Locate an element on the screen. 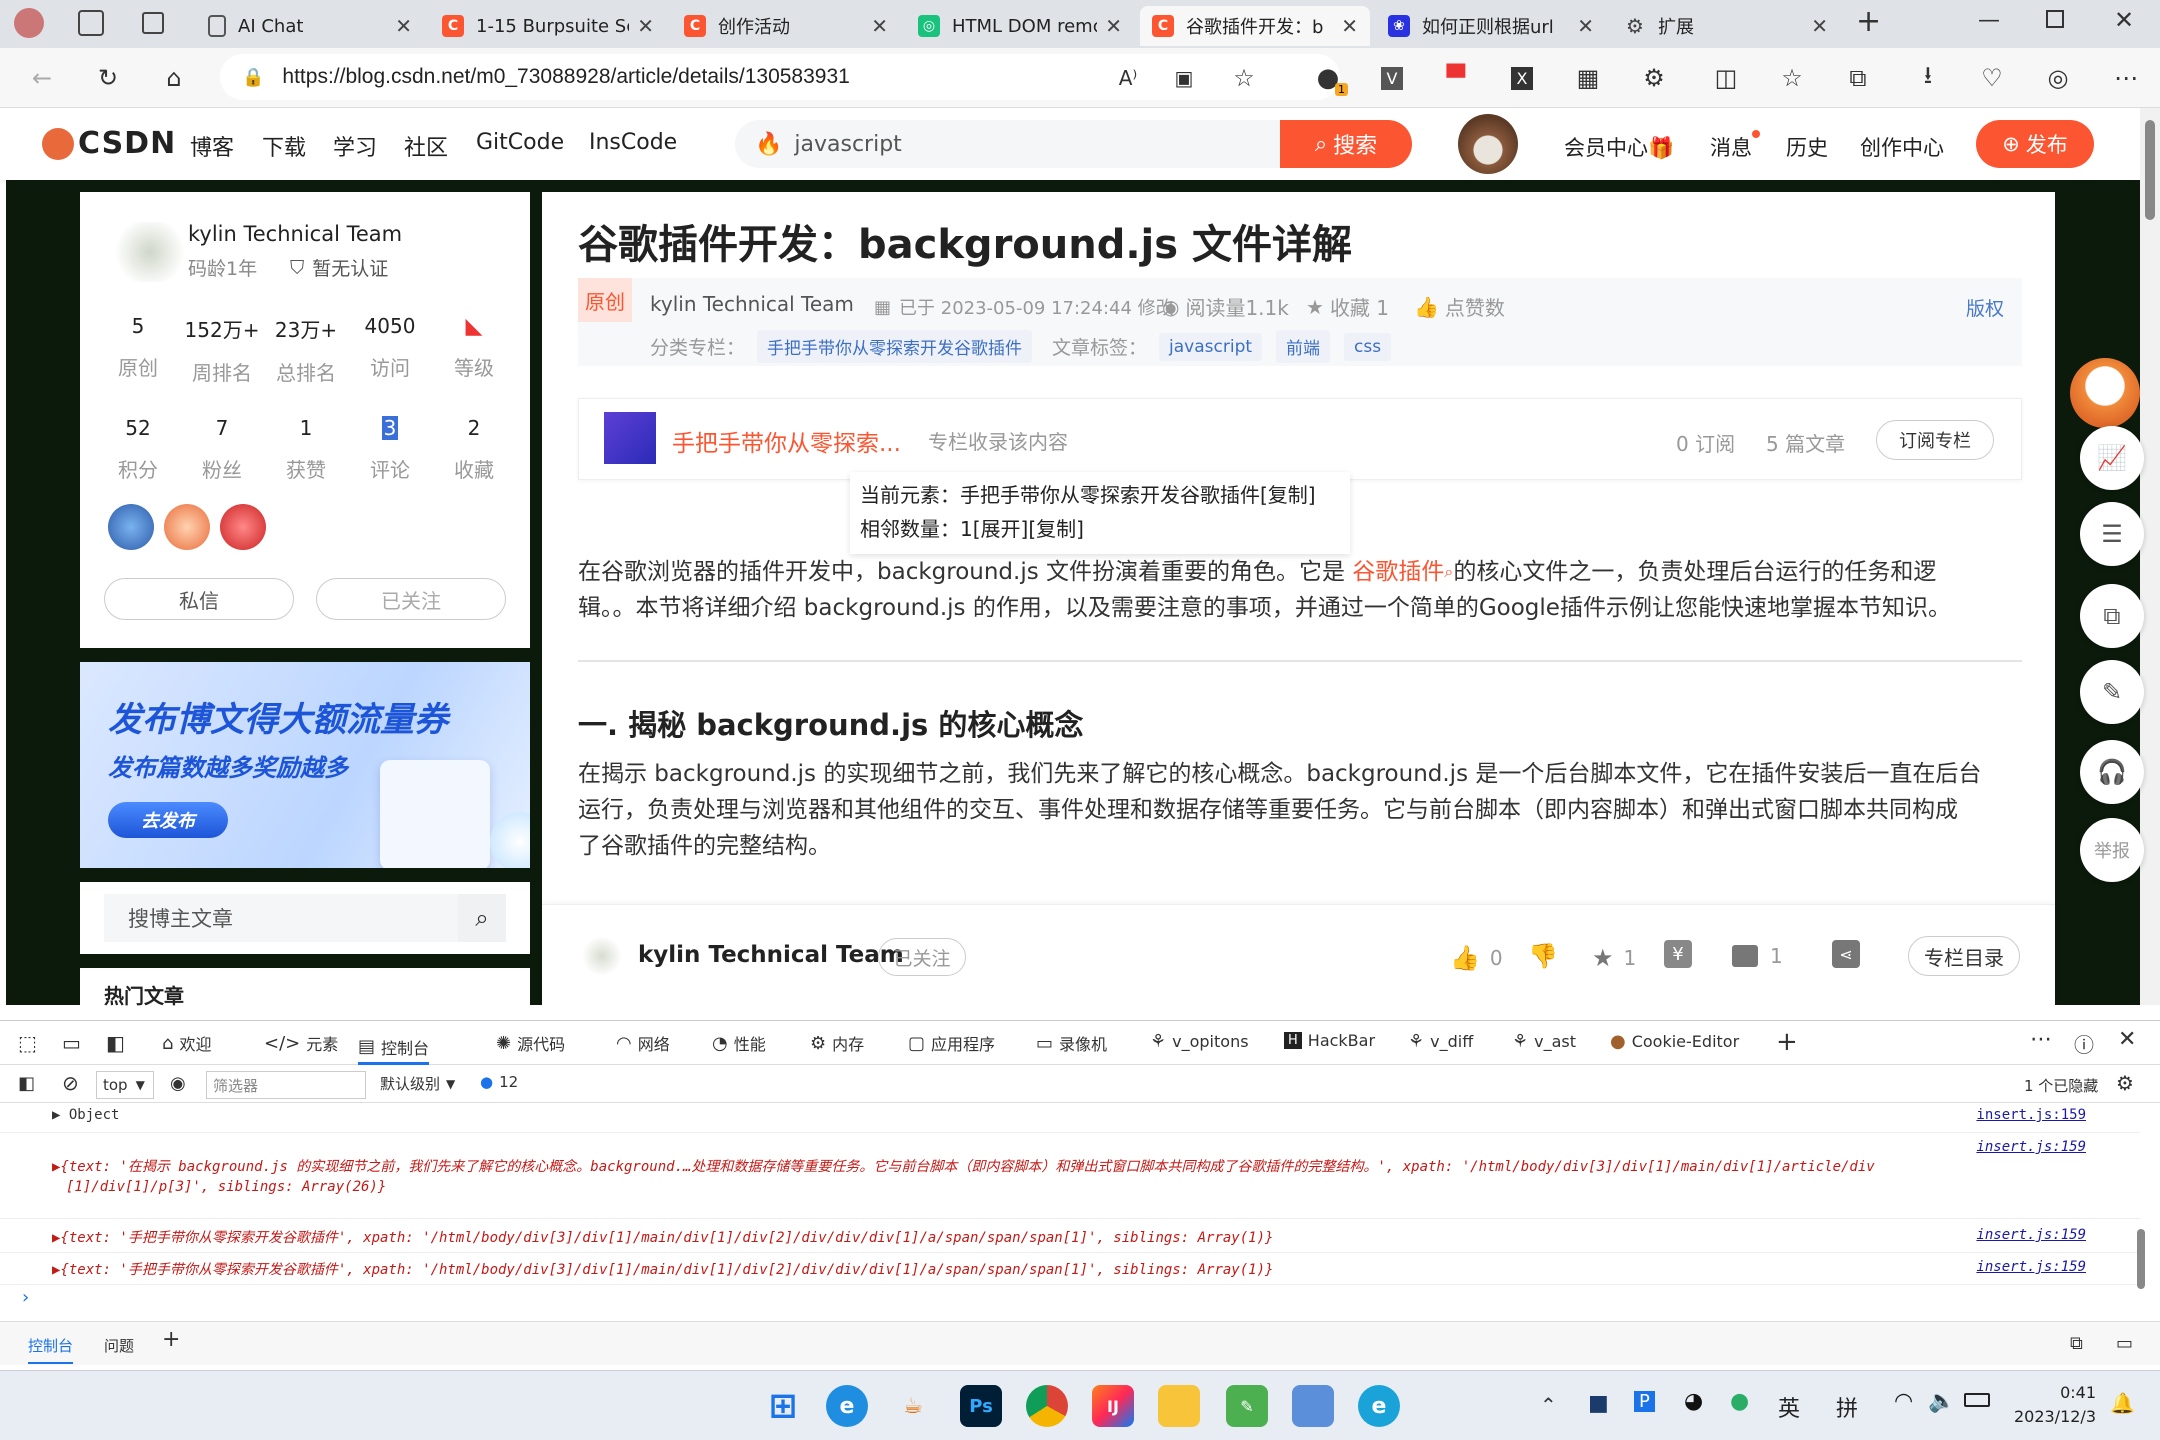 The height and width of the screenshot is (1440, 2160). tray-p-icon: P is located at coordinates (1644, 1401).